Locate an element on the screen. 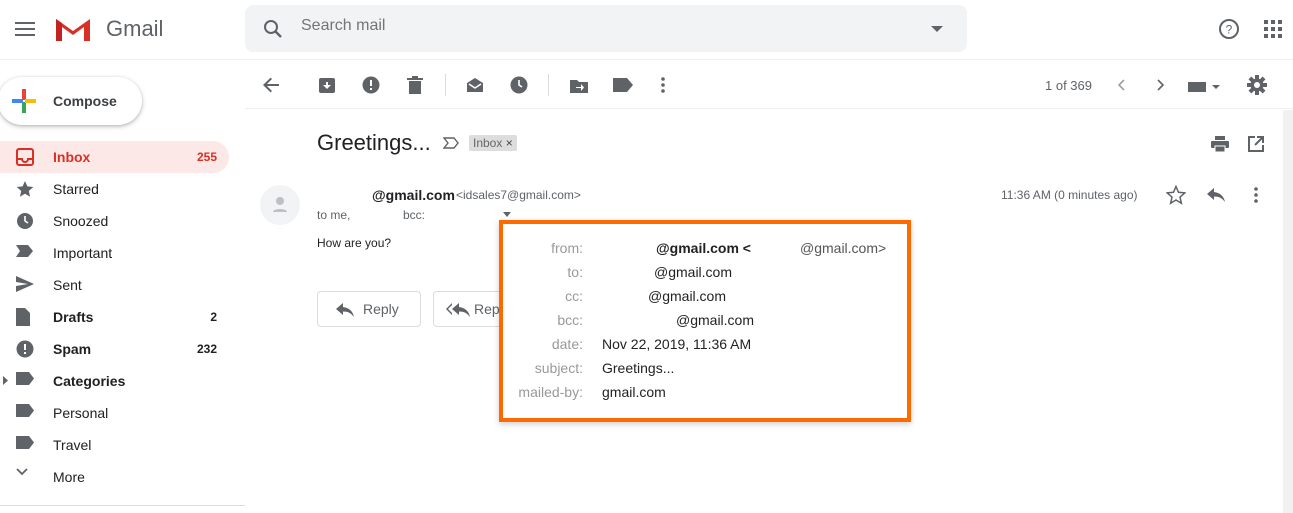 This screenshot has height=513, width=1293. plus-icon is located at coordinates (24, 101).